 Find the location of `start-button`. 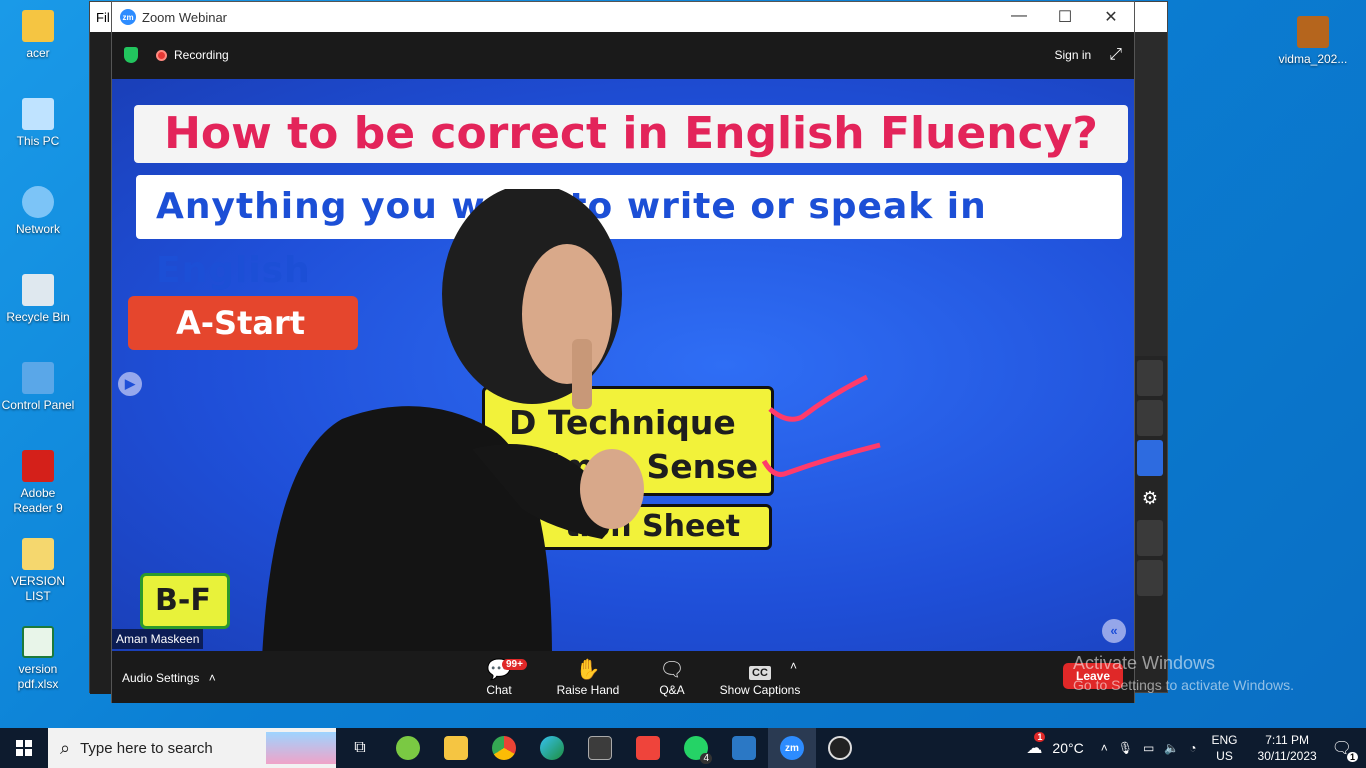

start-button is located at coordinates (24, 748).